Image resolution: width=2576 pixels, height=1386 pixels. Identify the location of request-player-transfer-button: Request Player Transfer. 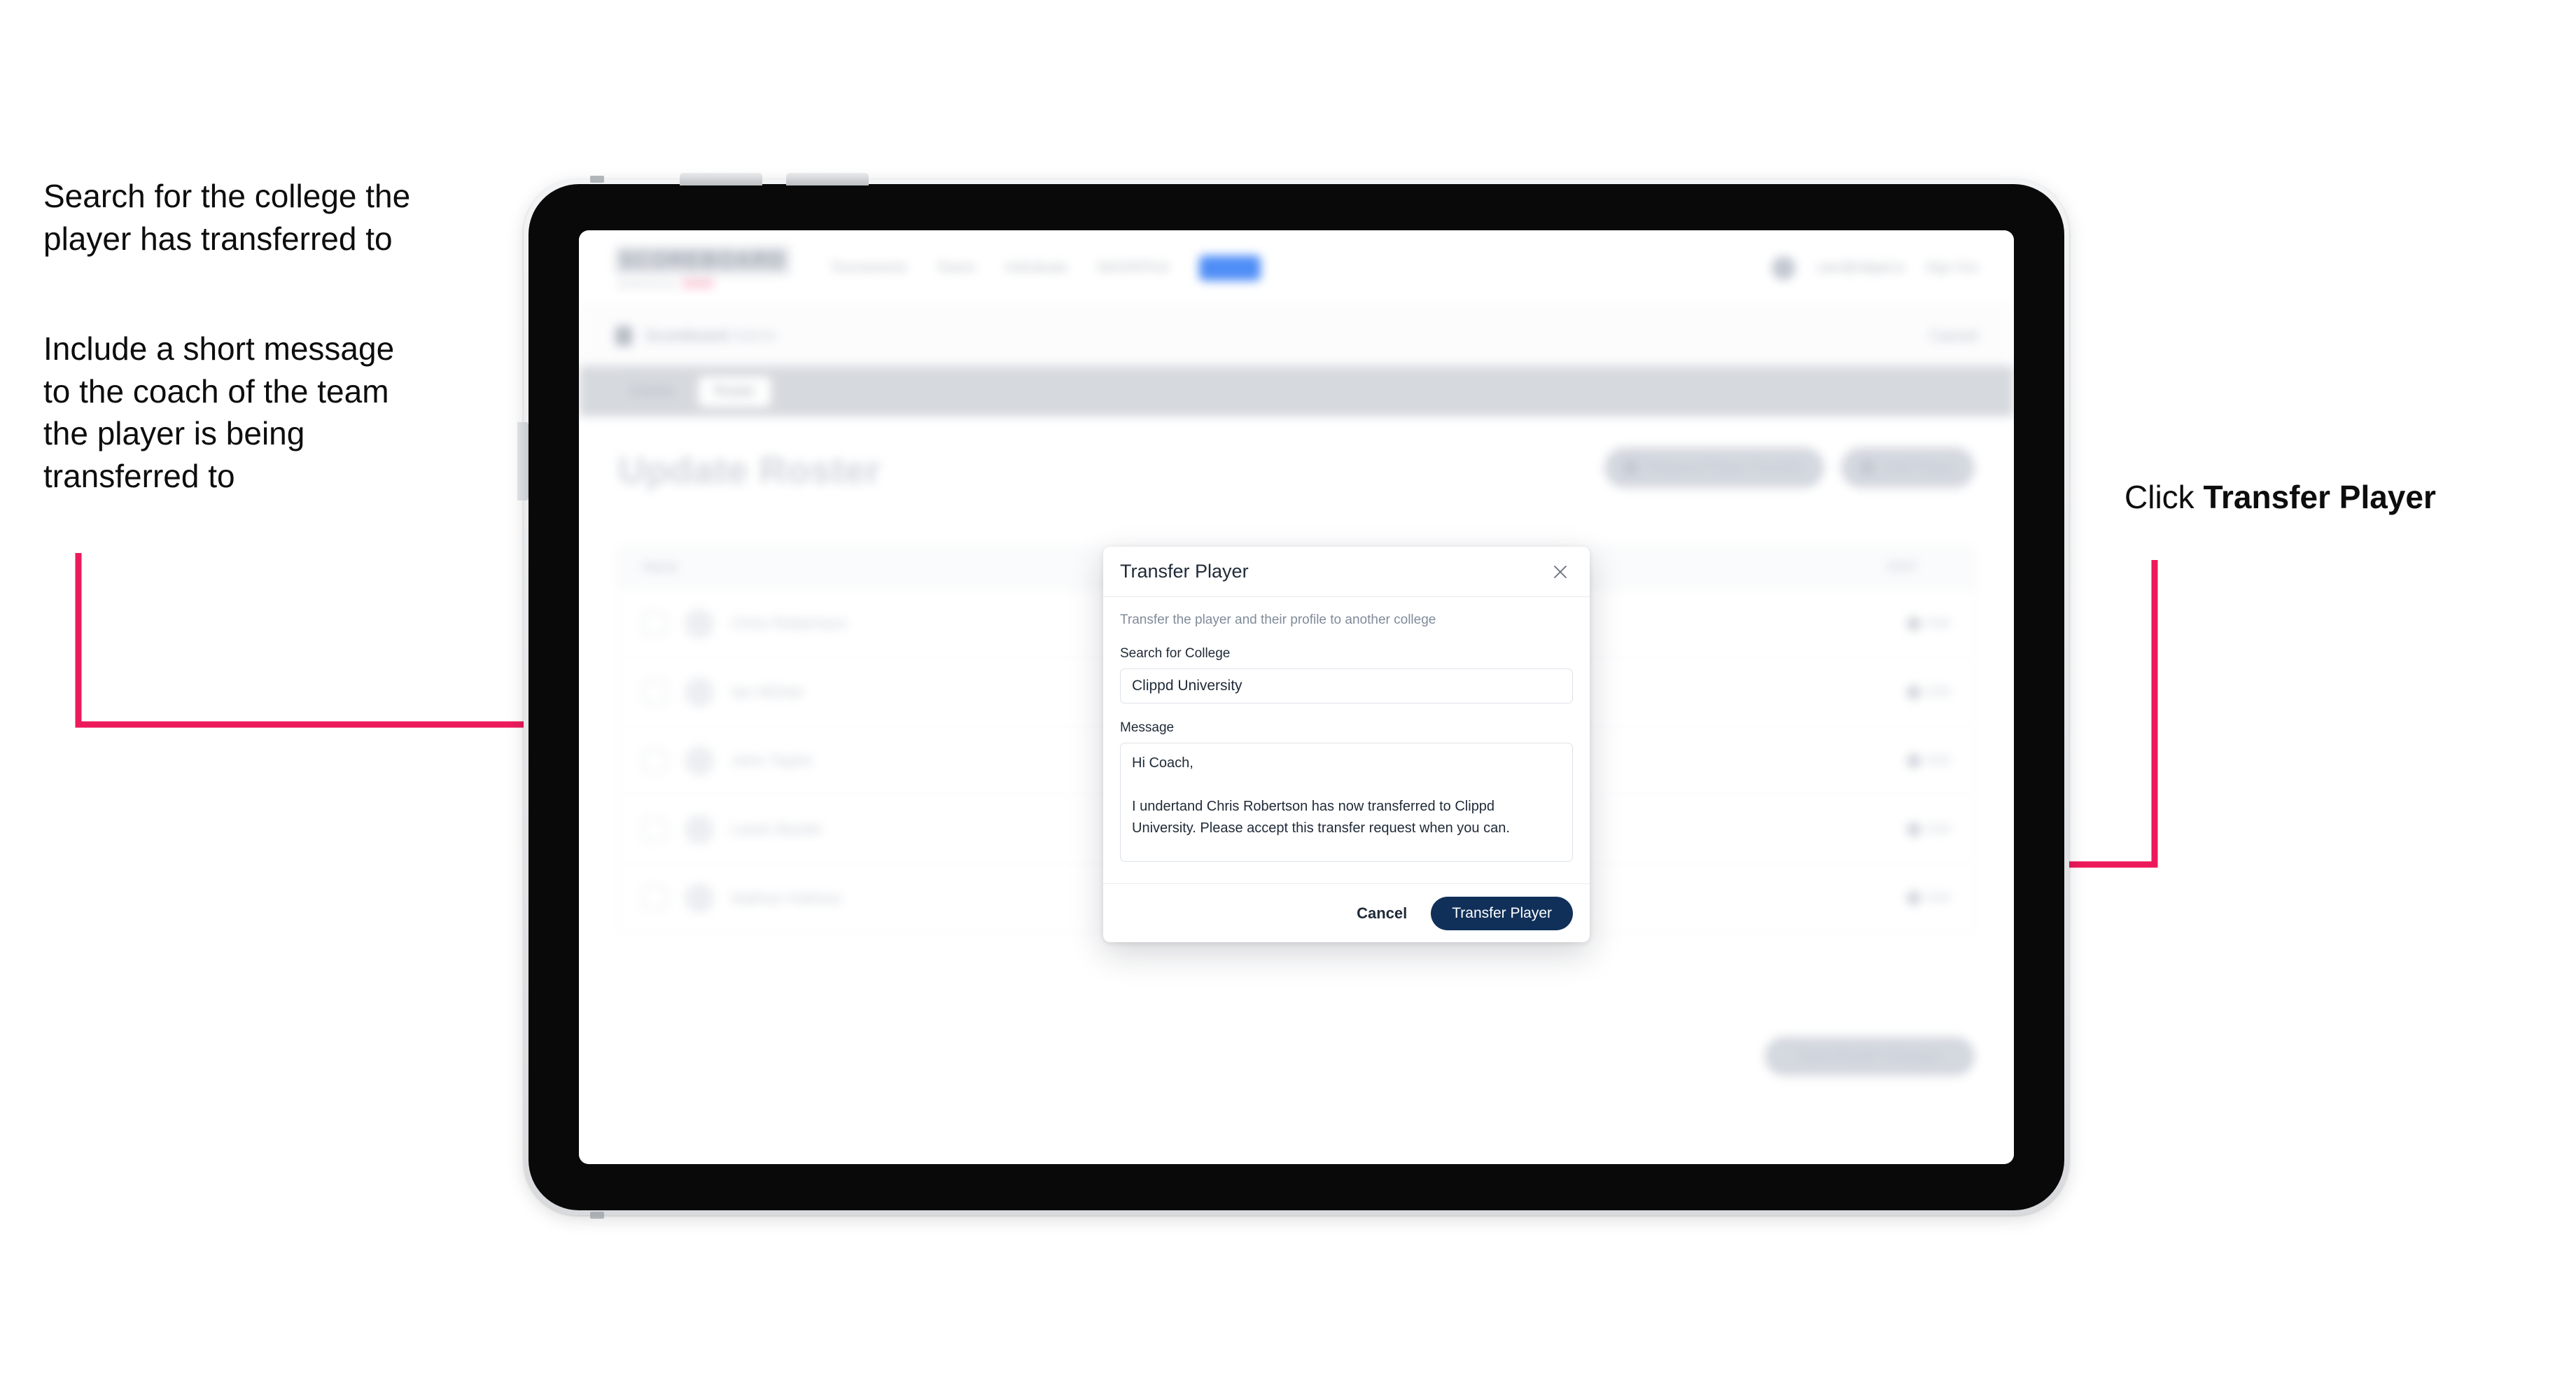
(1714, 467).